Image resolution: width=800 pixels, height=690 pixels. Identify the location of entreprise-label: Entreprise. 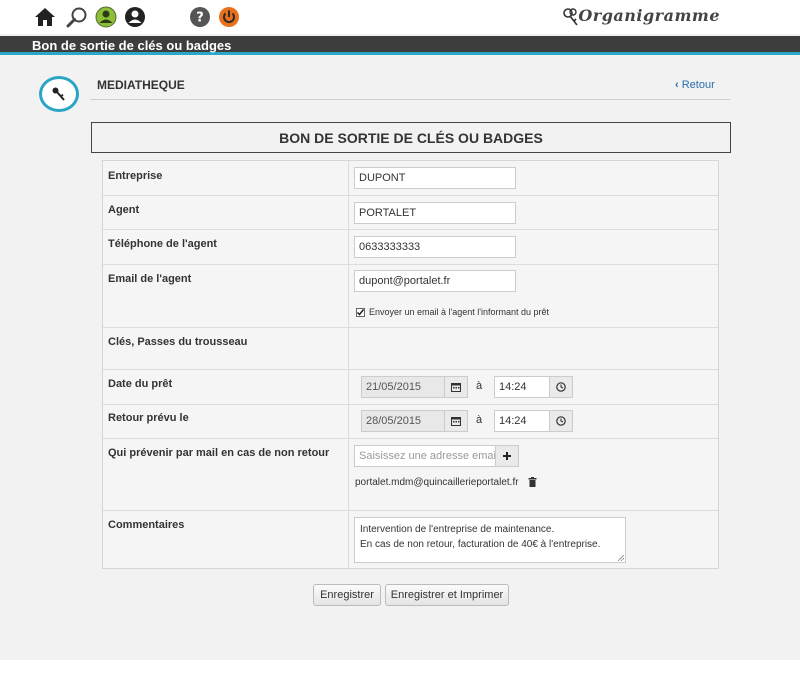
(135, 176).